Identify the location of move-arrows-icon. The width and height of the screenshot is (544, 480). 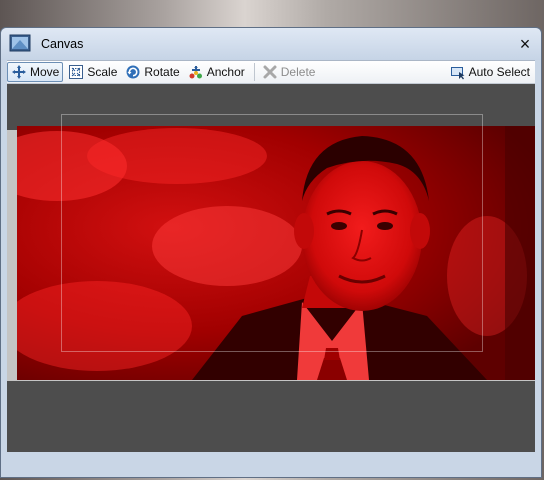
(19, 72).